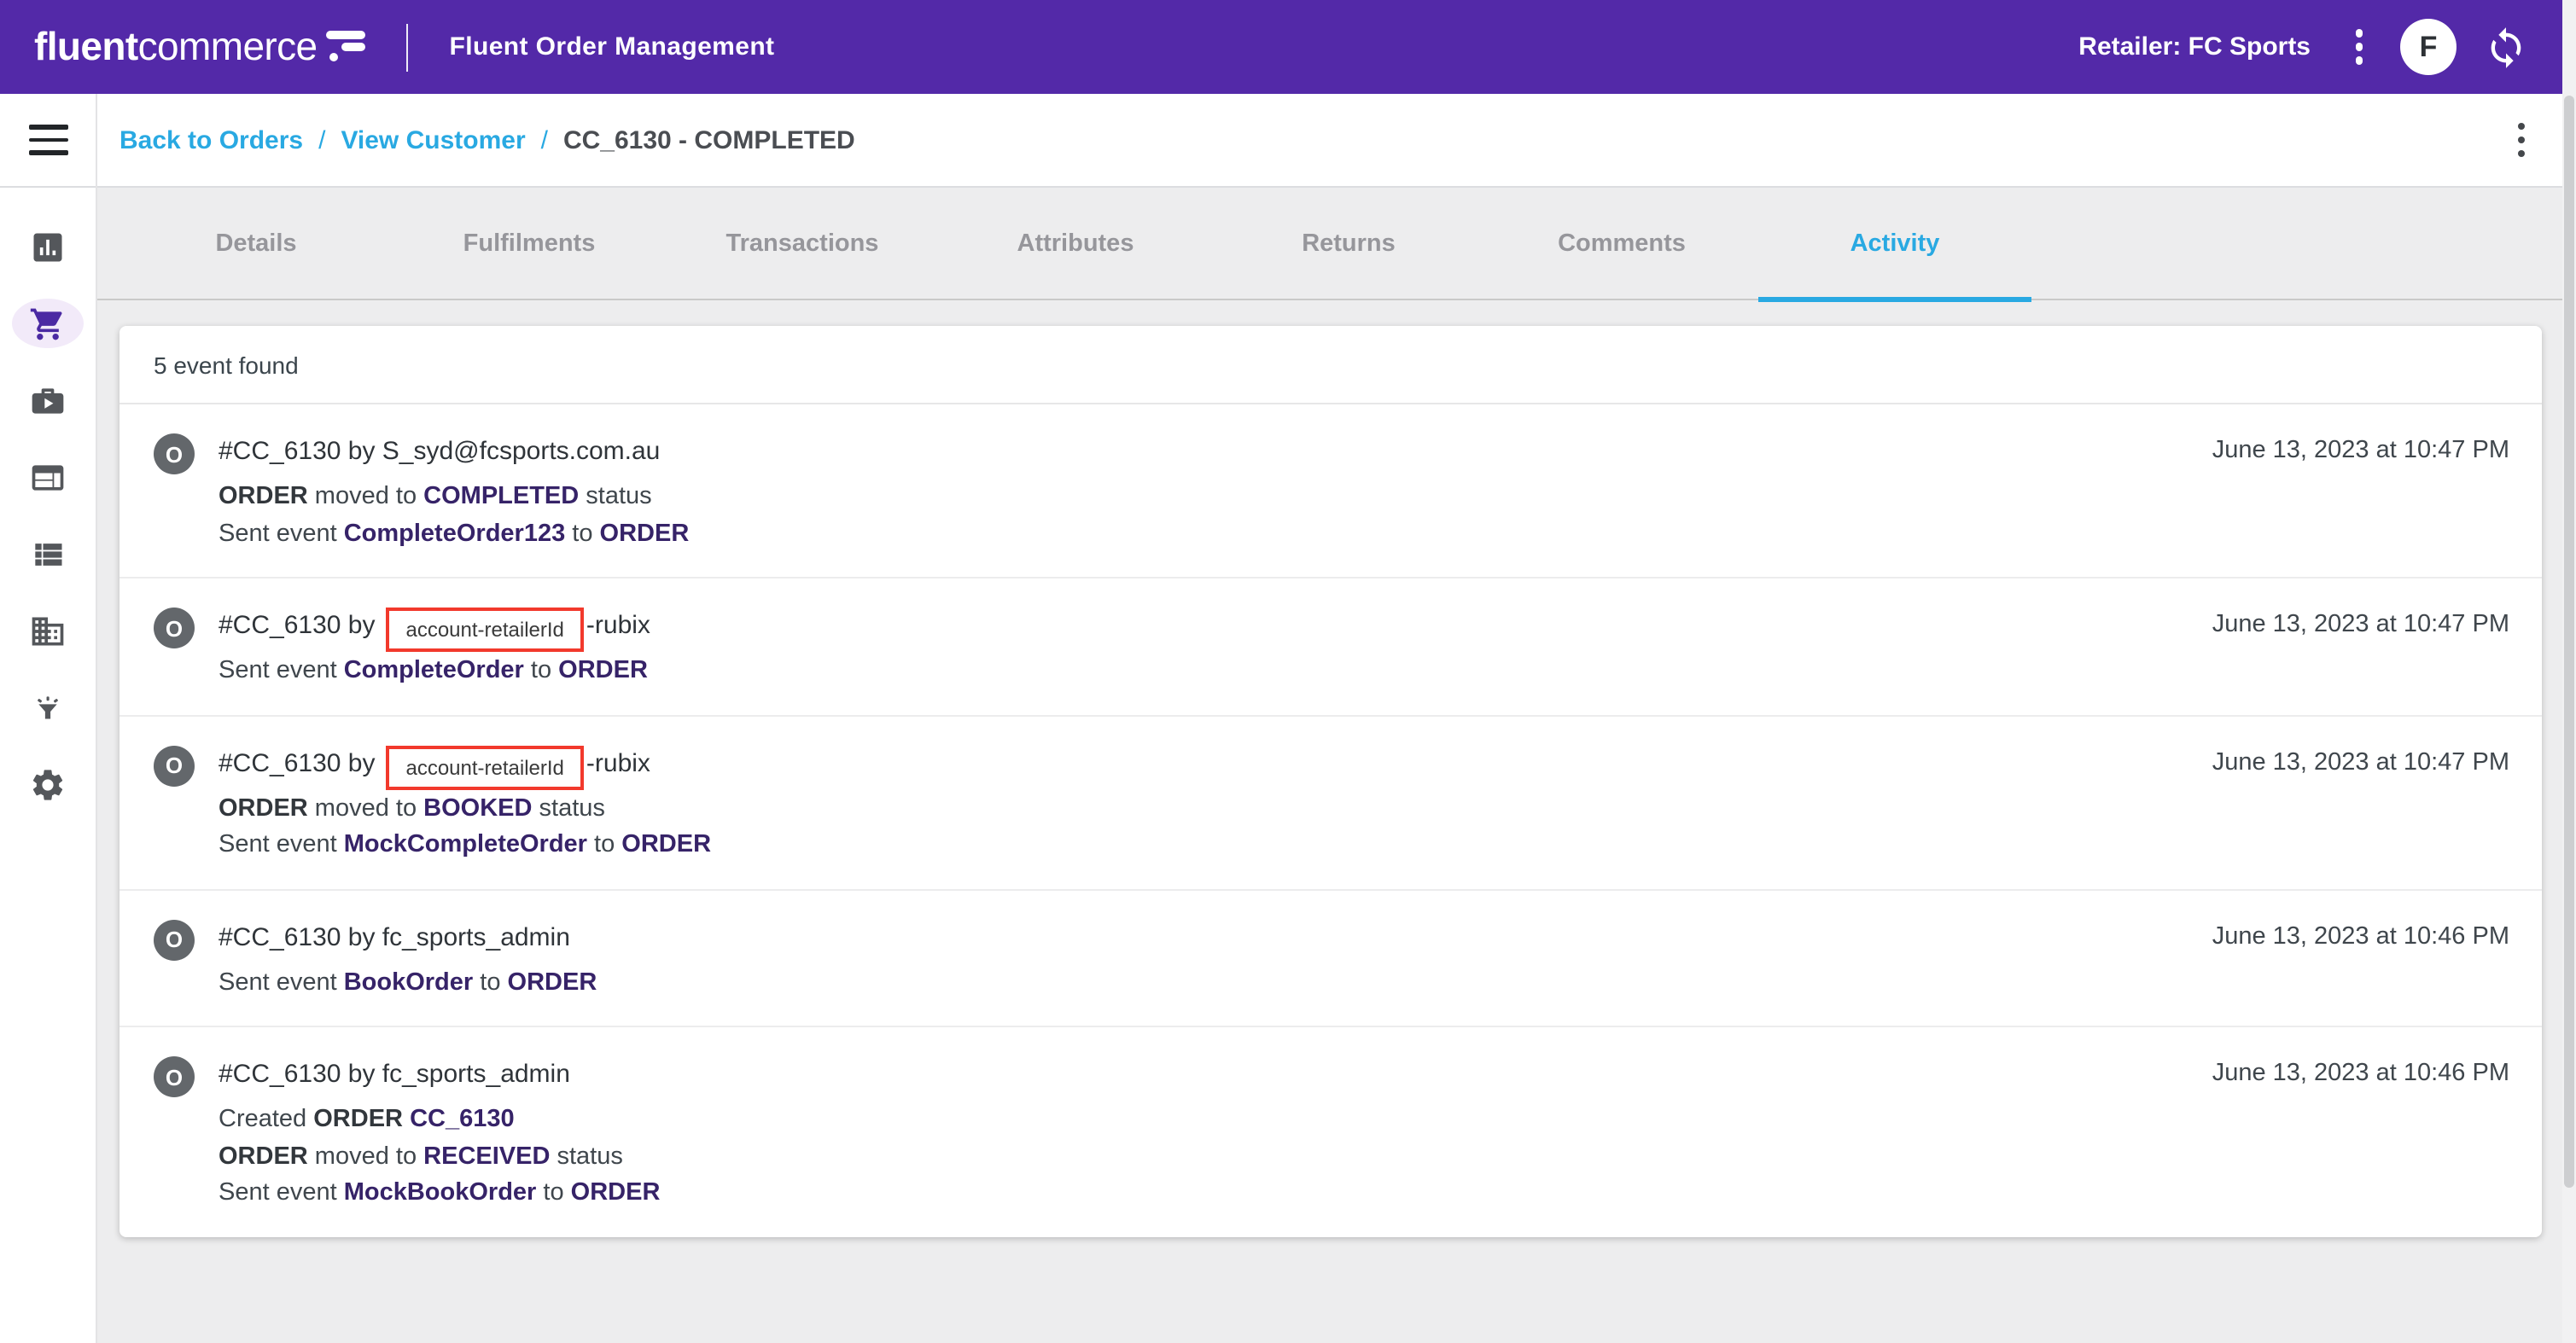  What do you see at coordinates (1203, 846) in the screenshot?
I see `event-line: Sent event MockCompleteOrder to ORDER` at bounding box center [1203, 846].